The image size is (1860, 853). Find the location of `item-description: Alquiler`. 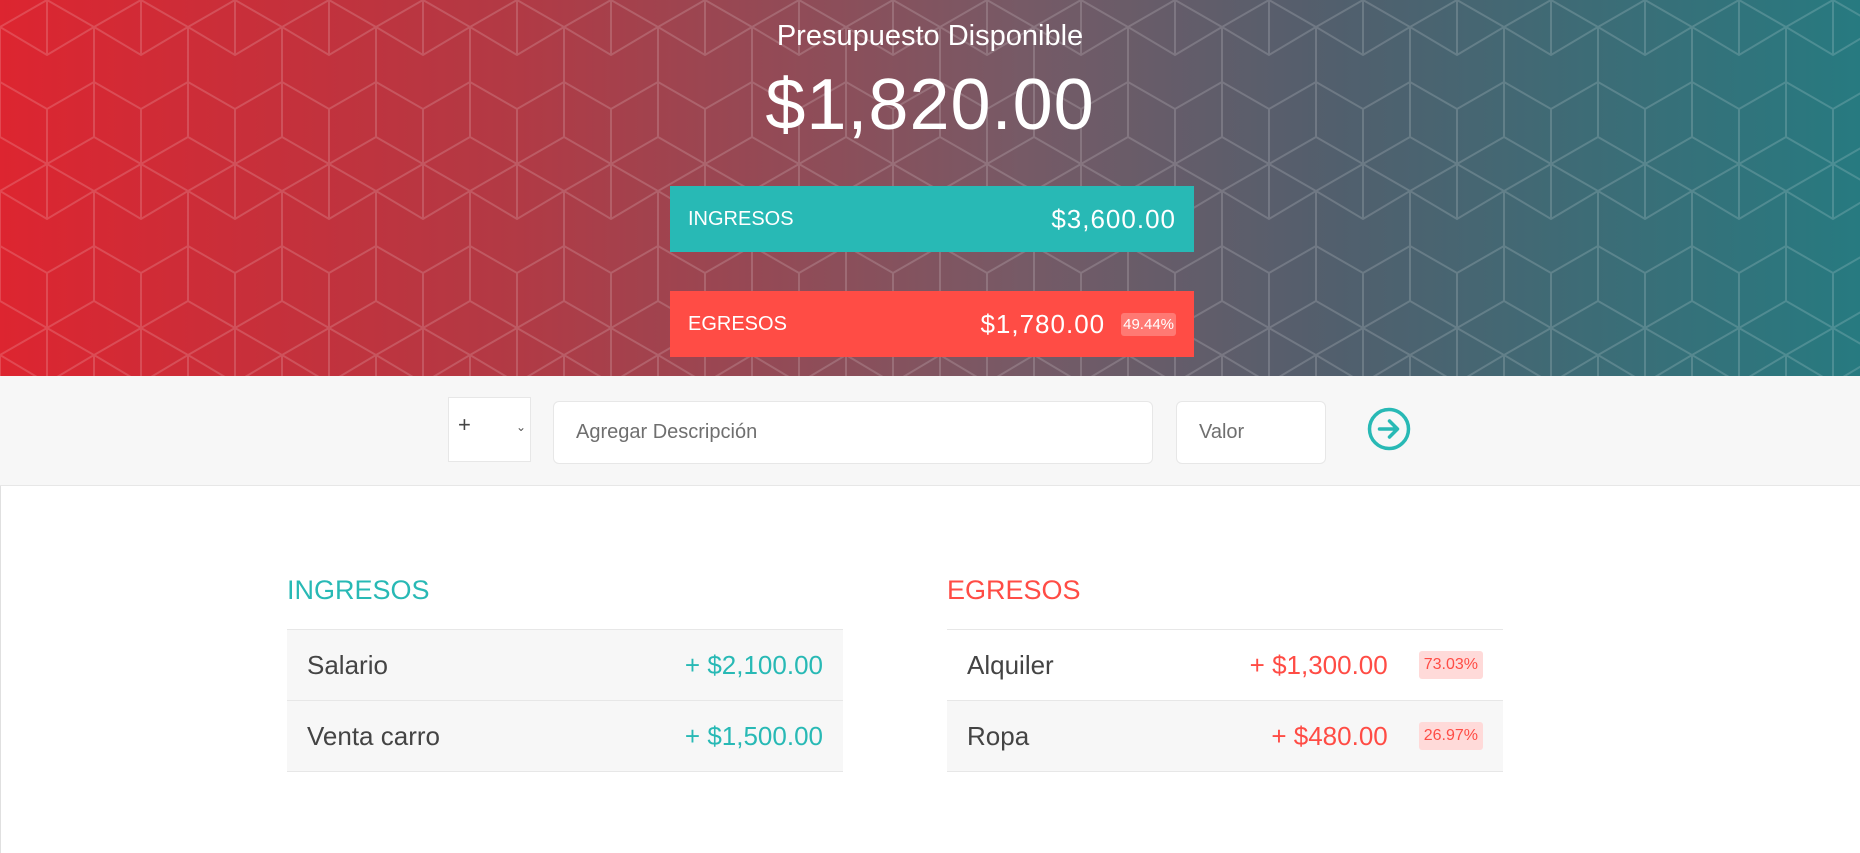

item-description: Alquiler is located at coordinates (1010, 664).